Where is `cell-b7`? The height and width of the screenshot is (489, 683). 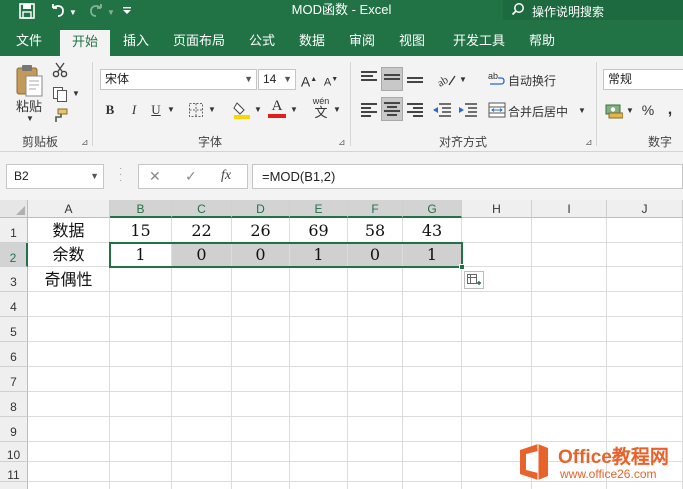 cell-b7 is located at coordinates (141, 379).